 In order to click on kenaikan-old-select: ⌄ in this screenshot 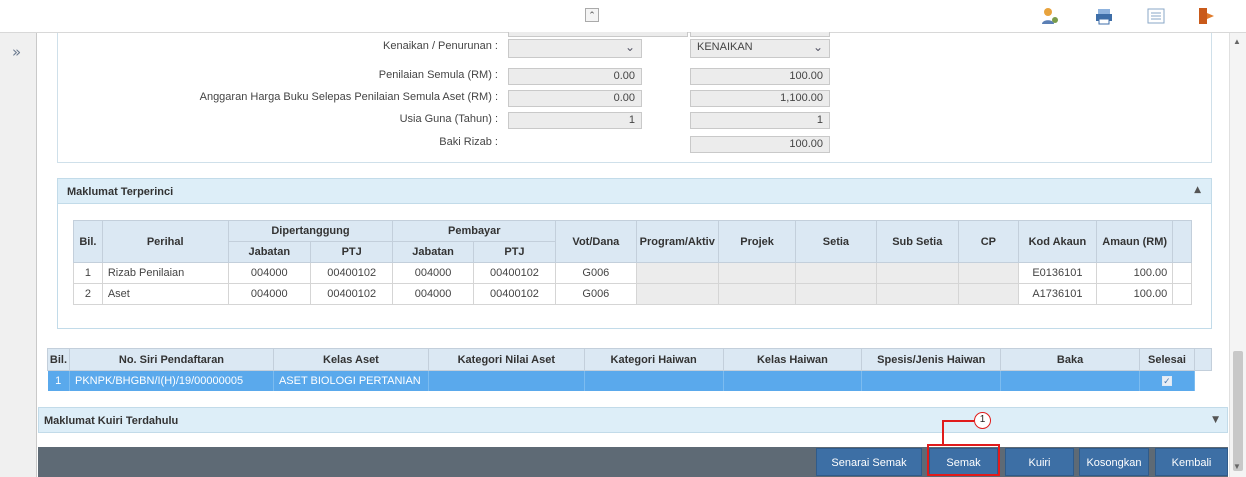, I will do `click(575, 48)`.